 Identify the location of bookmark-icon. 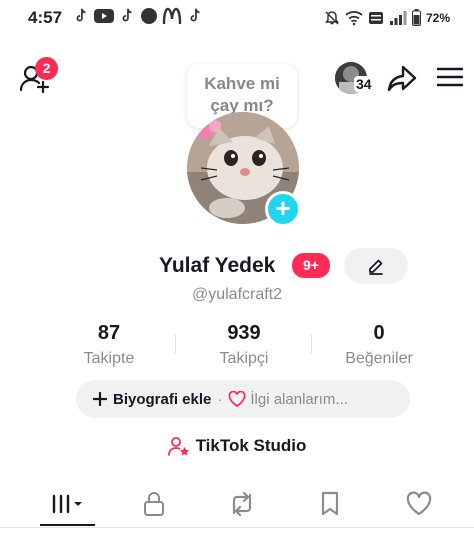
(330, 503).